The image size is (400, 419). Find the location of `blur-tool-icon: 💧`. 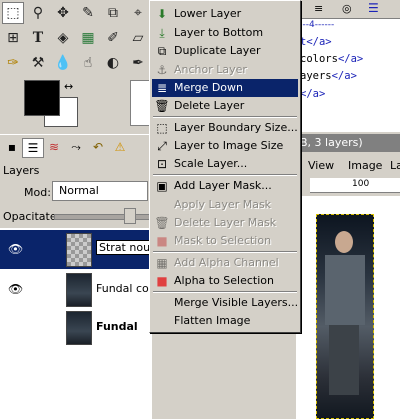

blur-tool-icon: 💧 is located at coordinates (63, 63).